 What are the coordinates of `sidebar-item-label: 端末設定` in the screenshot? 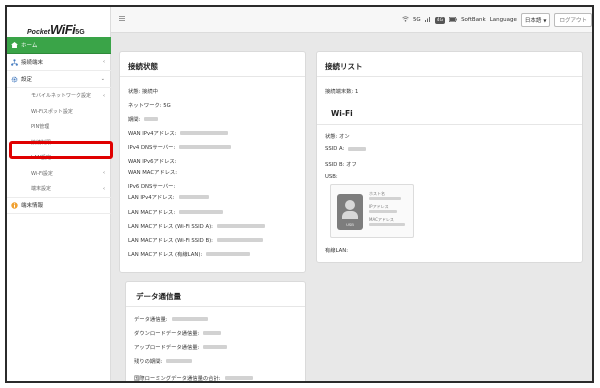 It's located at (41, 189).